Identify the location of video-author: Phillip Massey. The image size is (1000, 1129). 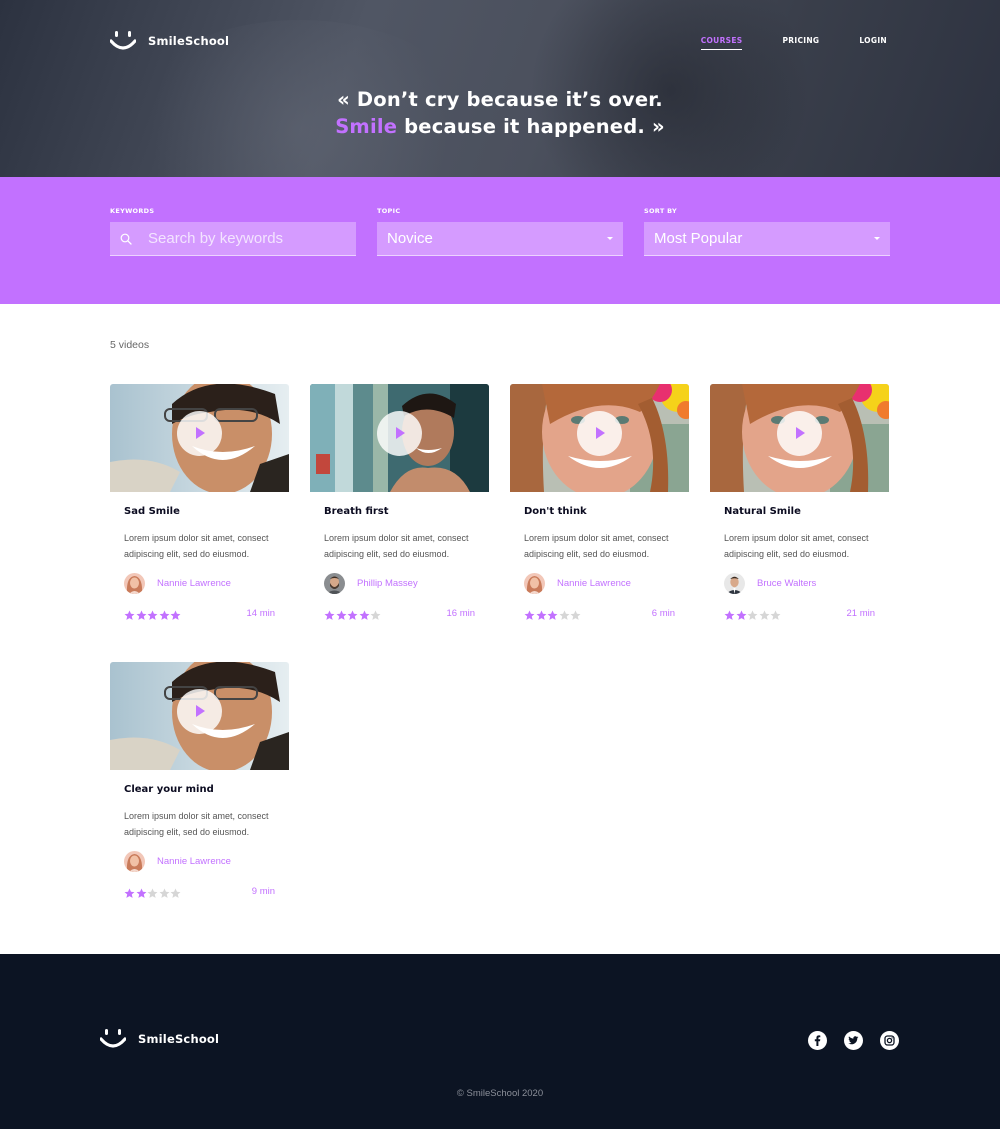
(371, 583).